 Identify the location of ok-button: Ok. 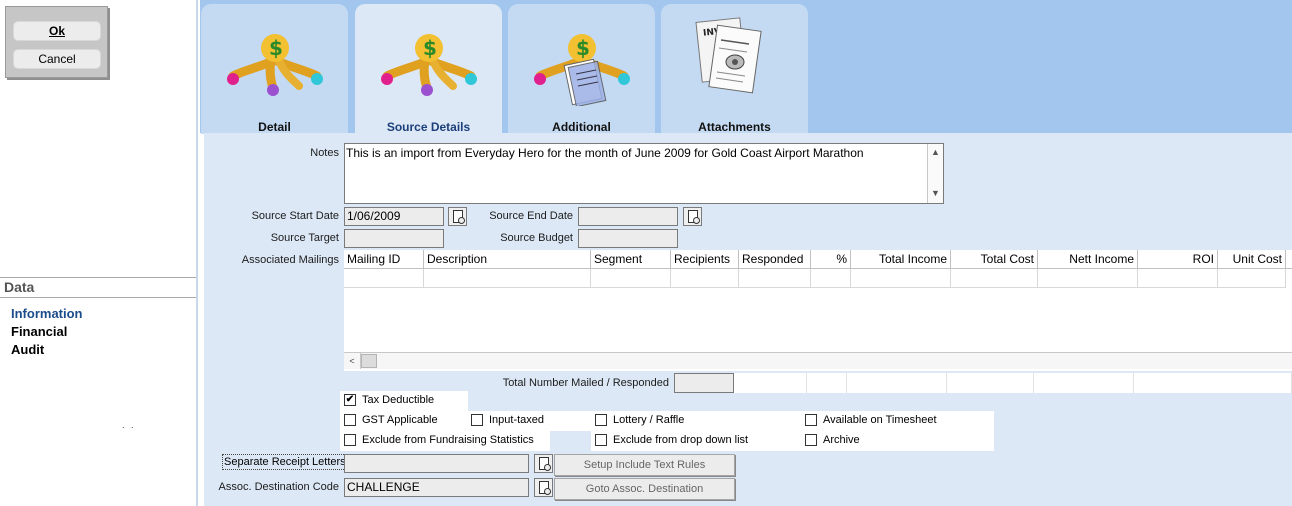
(57, 31).